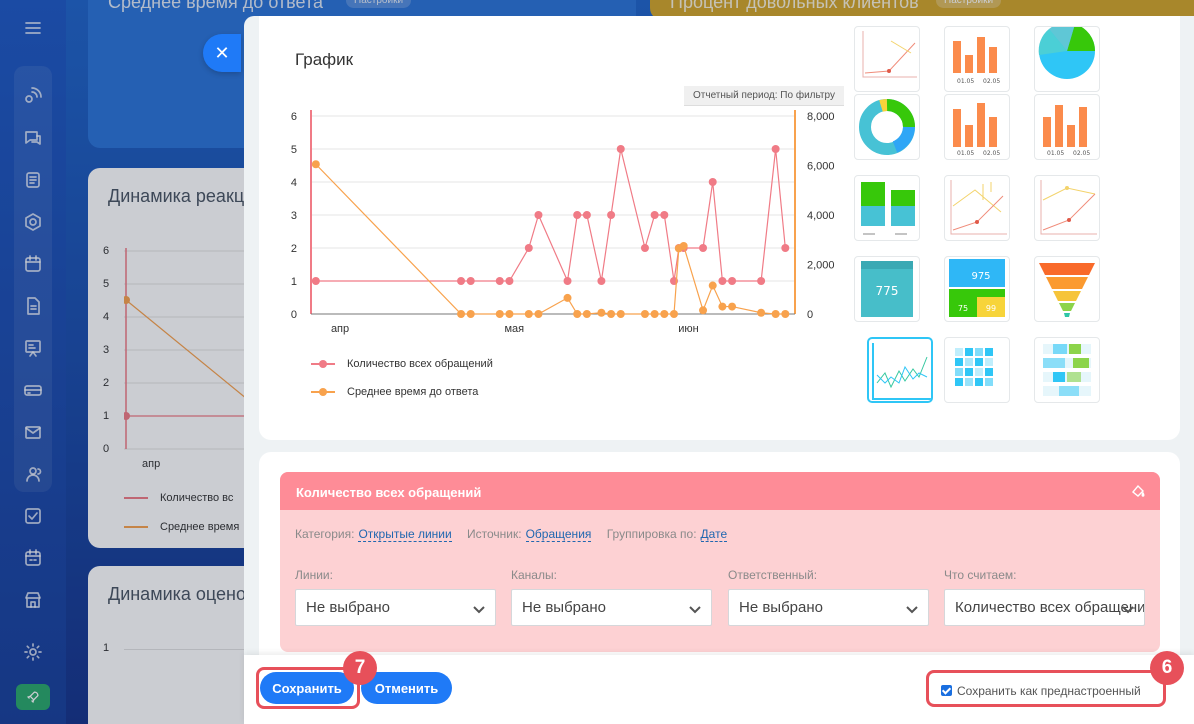 The width and height of the screenshot is (1194, 724). I want to click on y-left-tick-label: 6, so click(294, 117).